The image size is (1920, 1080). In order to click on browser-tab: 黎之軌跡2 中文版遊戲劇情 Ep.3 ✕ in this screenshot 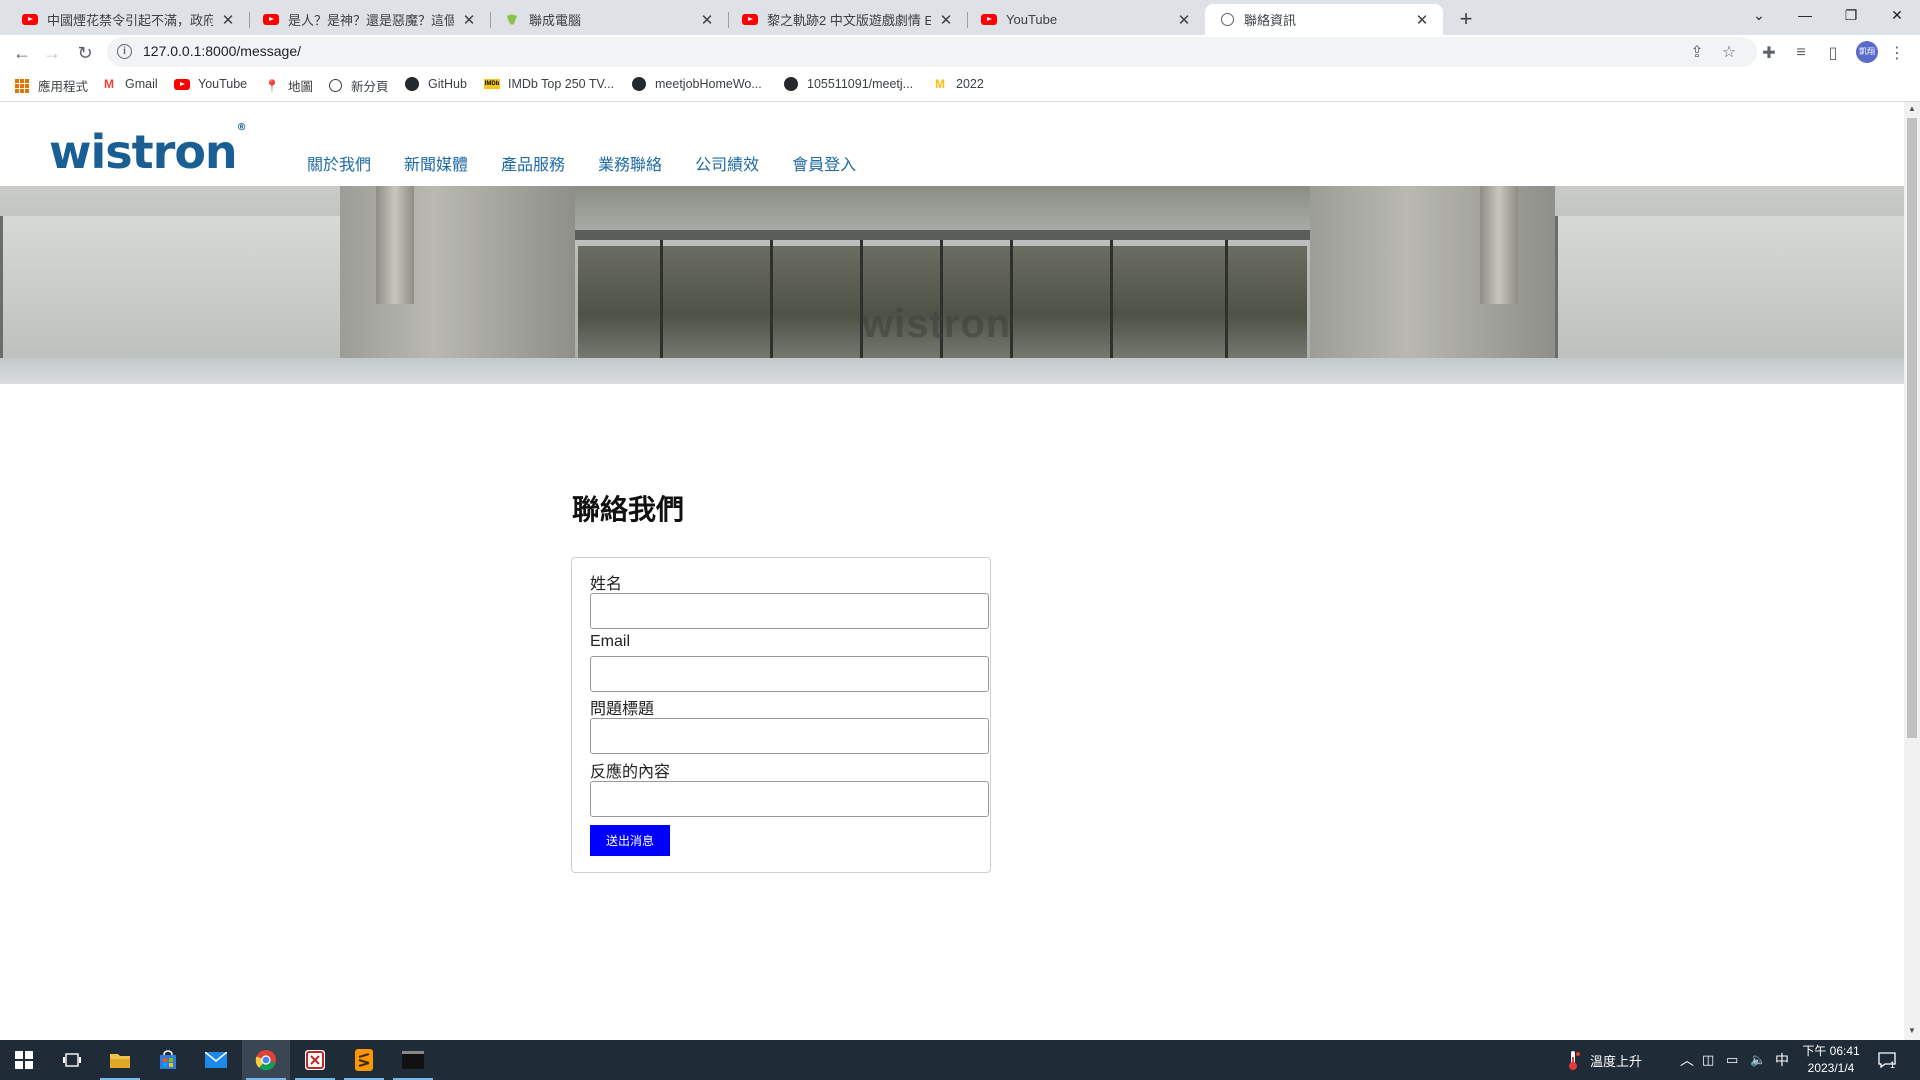, I will do `click(848, 19)`.